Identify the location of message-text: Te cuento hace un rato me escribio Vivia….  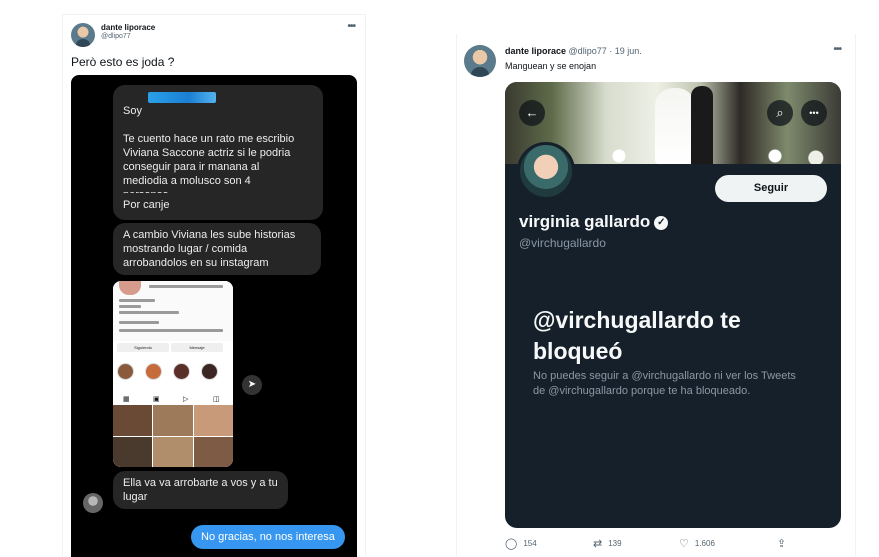
(209, 167).